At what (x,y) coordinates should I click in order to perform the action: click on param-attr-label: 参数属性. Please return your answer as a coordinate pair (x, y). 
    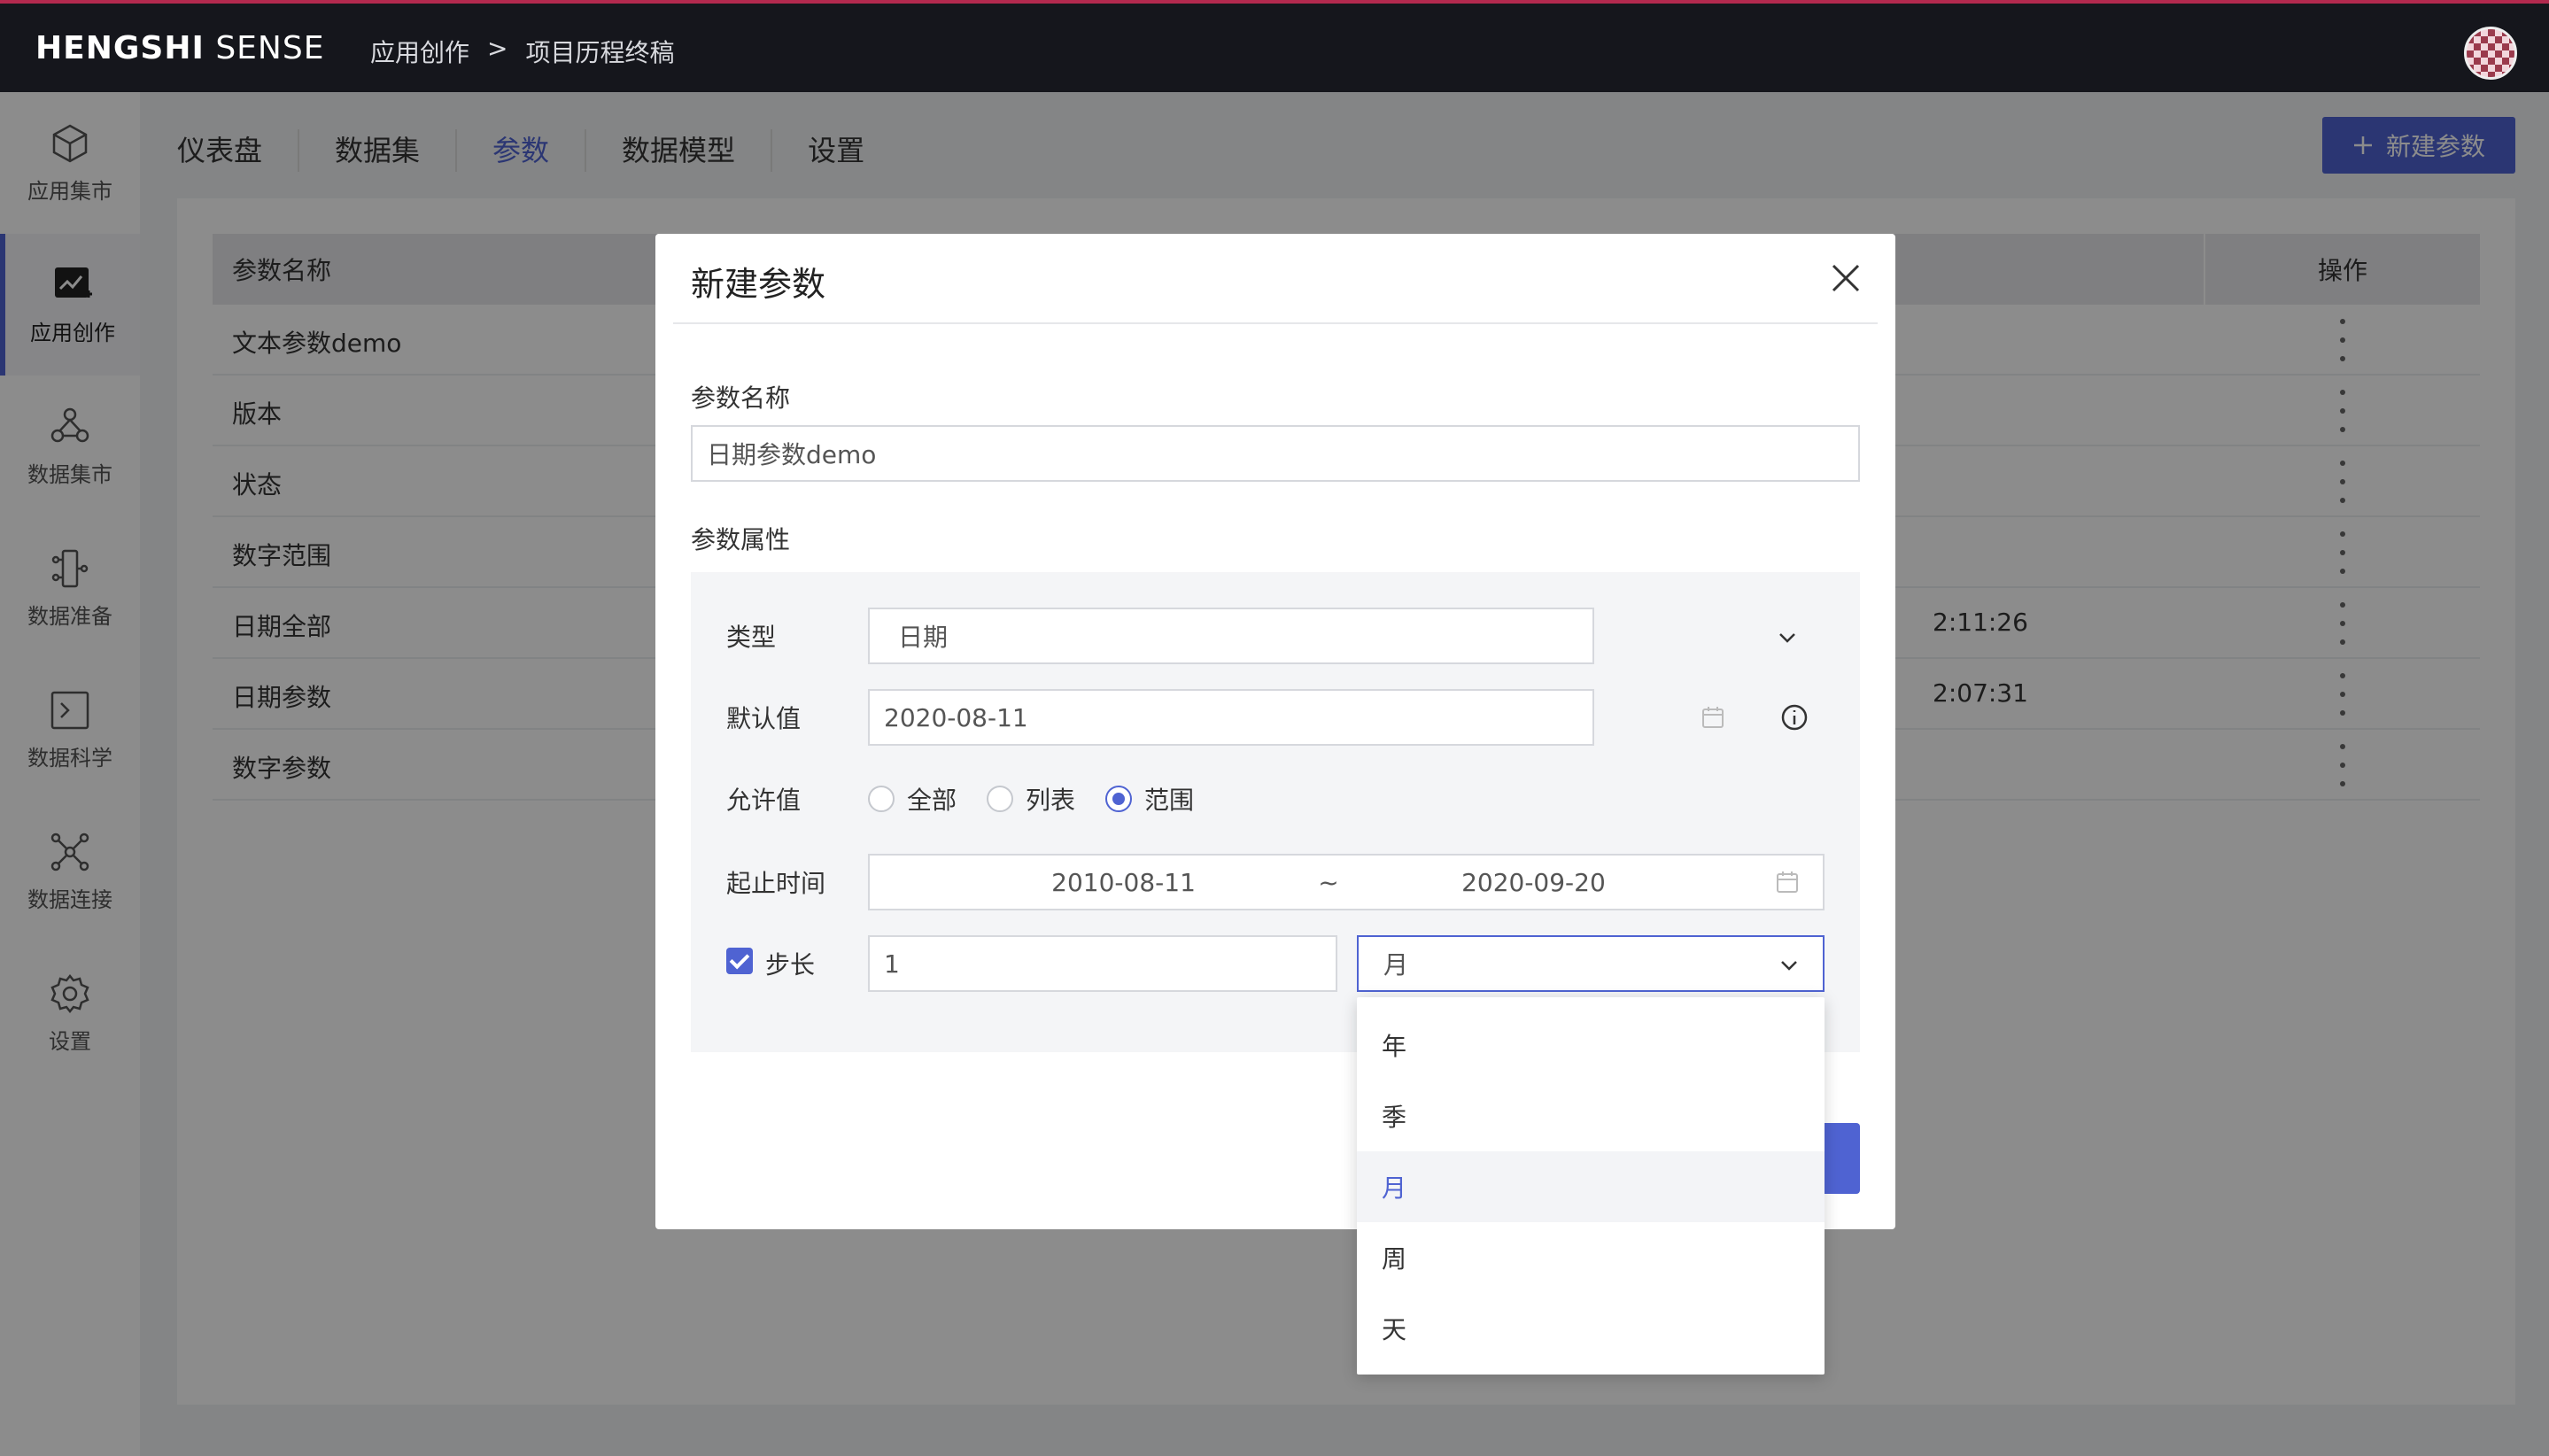
    Looking at the image, I should click on (741, 540).